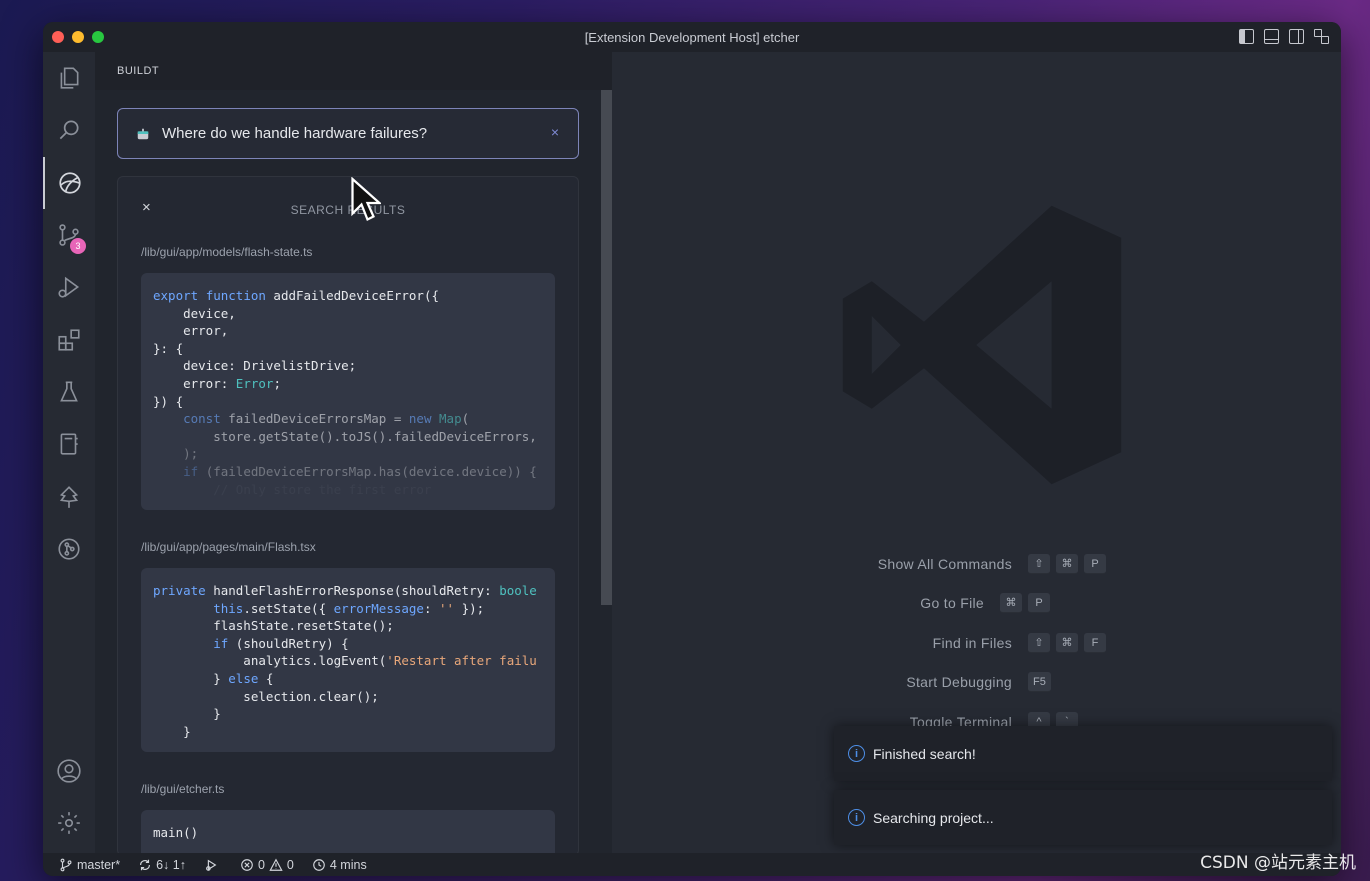  I want to click on notification-toast: i Finished search!, so click(1083, 753).